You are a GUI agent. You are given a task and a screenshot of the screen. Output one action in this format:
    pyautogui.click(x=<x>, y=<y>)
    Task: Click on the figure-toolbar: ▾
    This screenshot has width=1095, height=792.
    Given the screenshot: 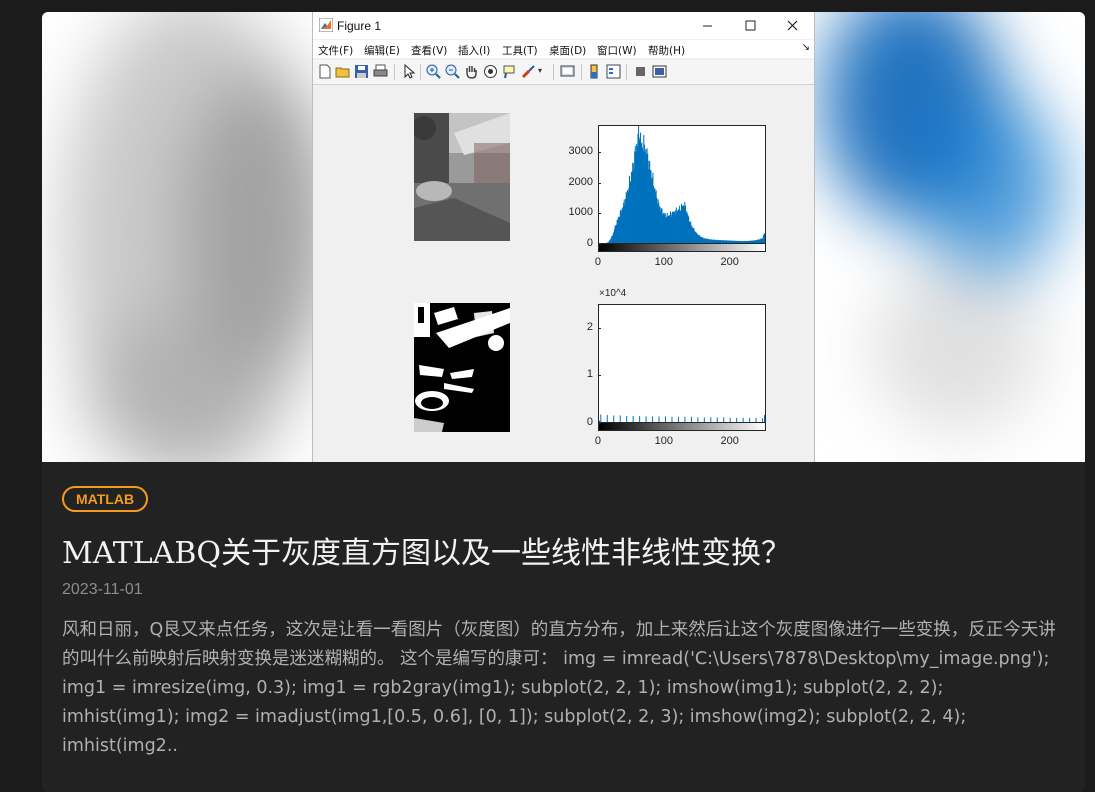 What is the action you would take?
    pyautogui.click(x=563, y=72)
    